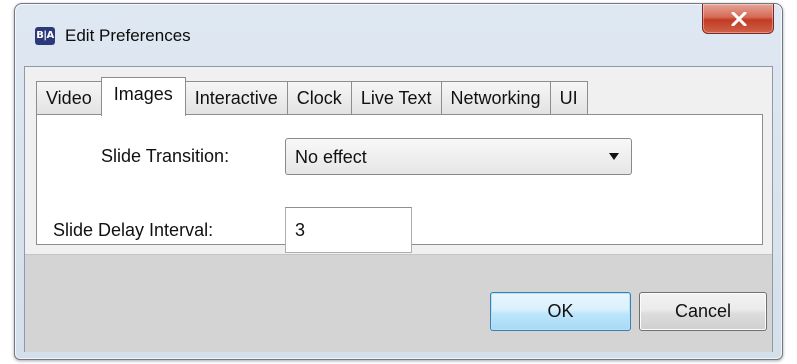  What do you see at coordinates (319, 98) in the screenshot?
I see `tab-clock: Clock` at bounding box center [319, 98].